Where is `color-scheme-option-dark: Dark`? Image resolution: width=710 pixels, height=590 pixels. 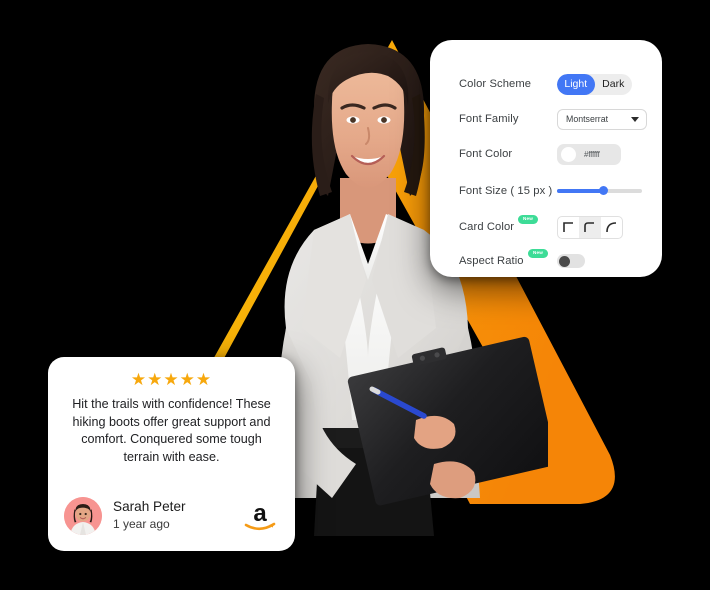 color-scheme-option-dark: Dark is located at coordinates (614, 84).